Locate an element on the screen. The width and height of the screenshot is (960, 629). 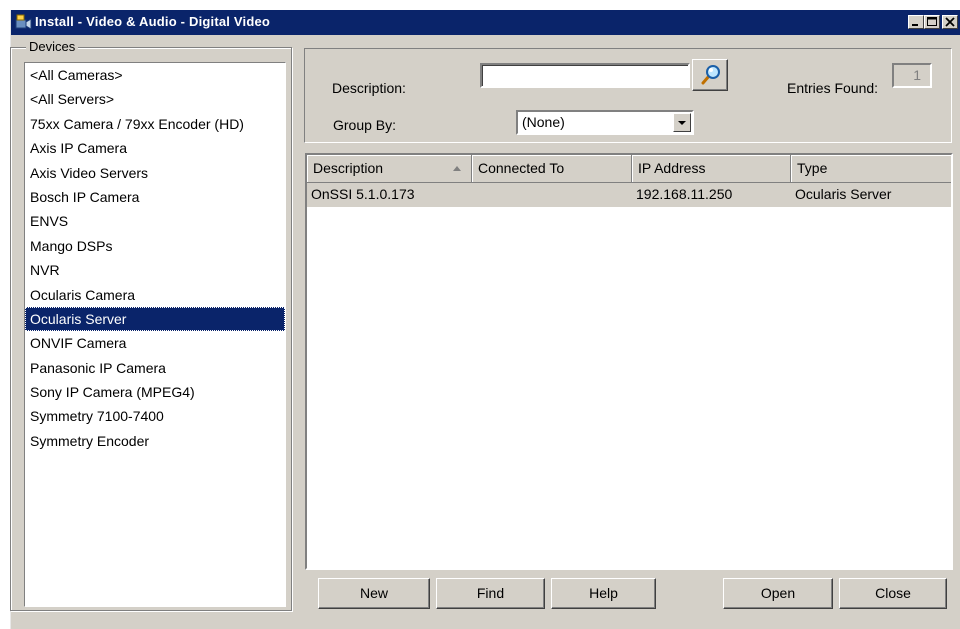
list-item: Mango DSPs is located at coordinates (155, 246).